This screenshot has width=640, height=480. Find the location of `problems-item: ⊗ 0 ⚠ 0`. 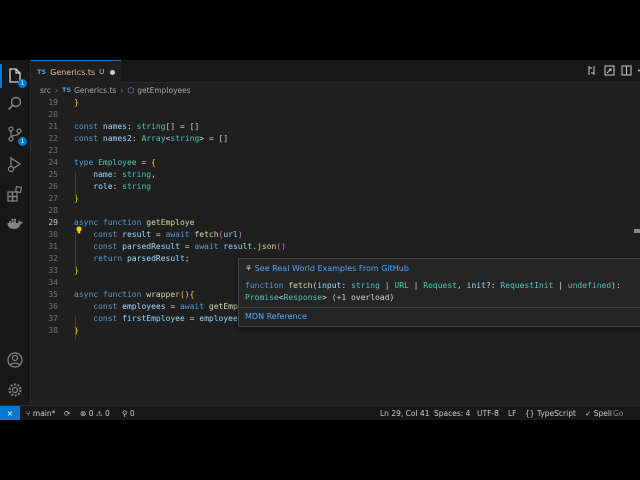

problems-item: ⊗ 0 ⚠ 0 is located at coordinates (95, 413).